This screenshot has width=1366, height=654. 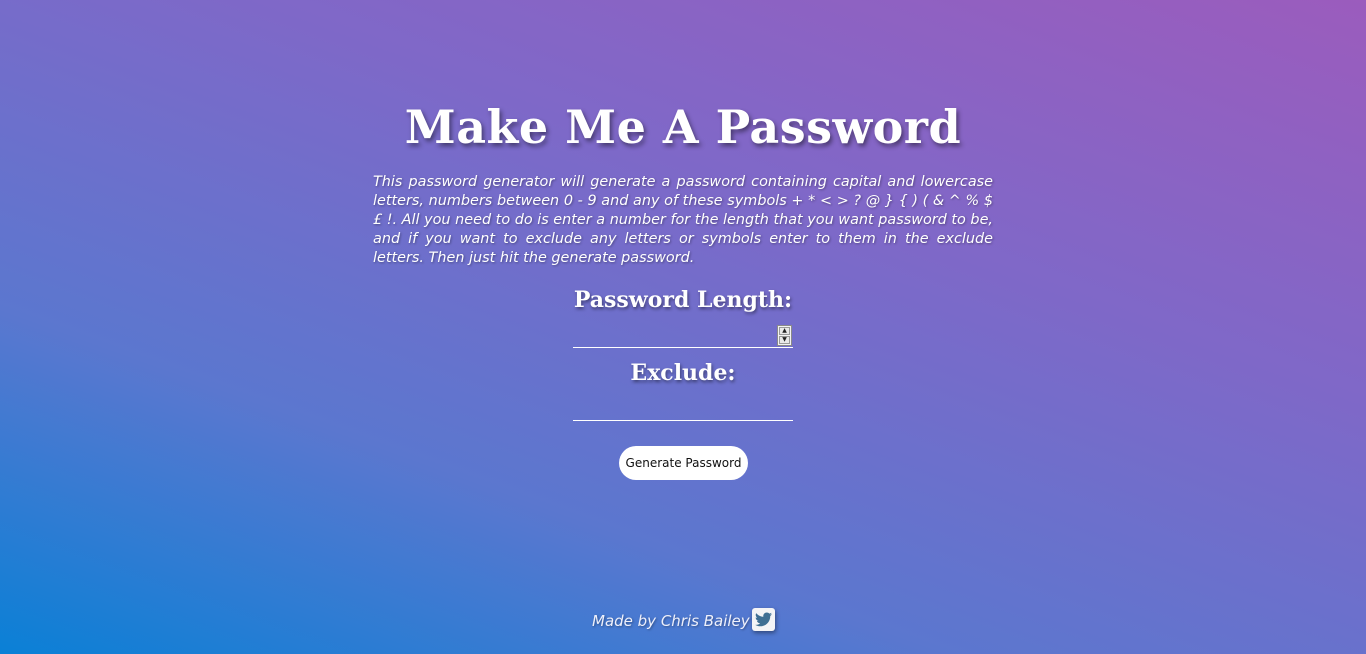 I want to click on generate-password-button: Generate Password, so click(x=683, y=463).